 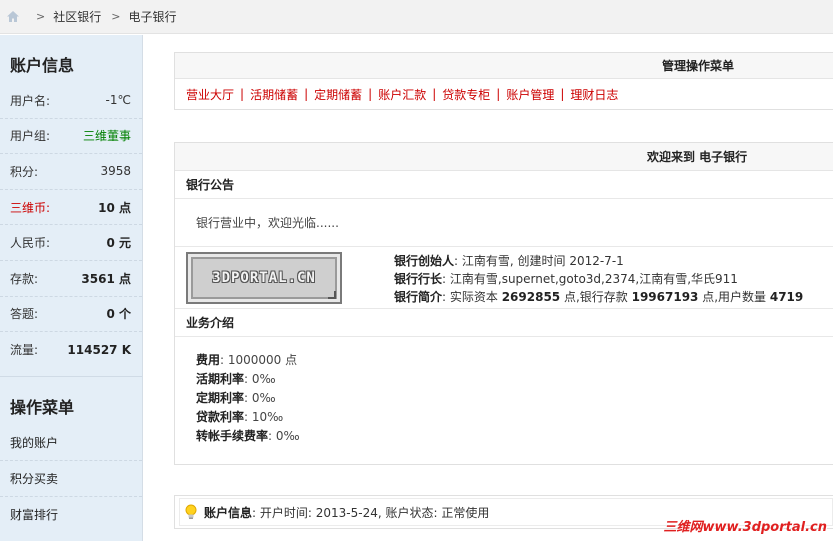 What do you see at coordinates (466, 94) in the screenshot?
I see `link-loan-counter: 贷款专柜` at bounding box center [466, 94].